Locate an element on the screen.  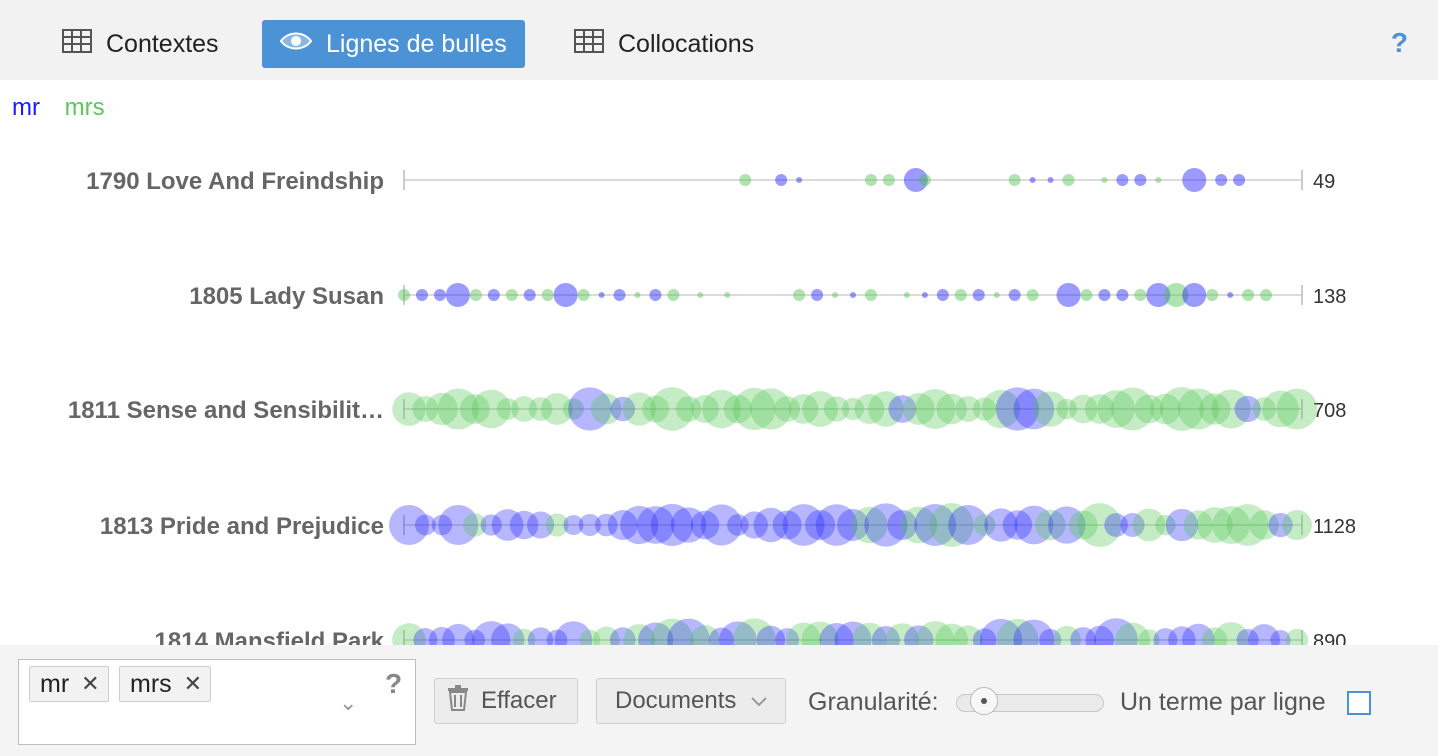
bubble-row: 1813 Pride and Prejudice 1128 is located at coordinates (728, 525).